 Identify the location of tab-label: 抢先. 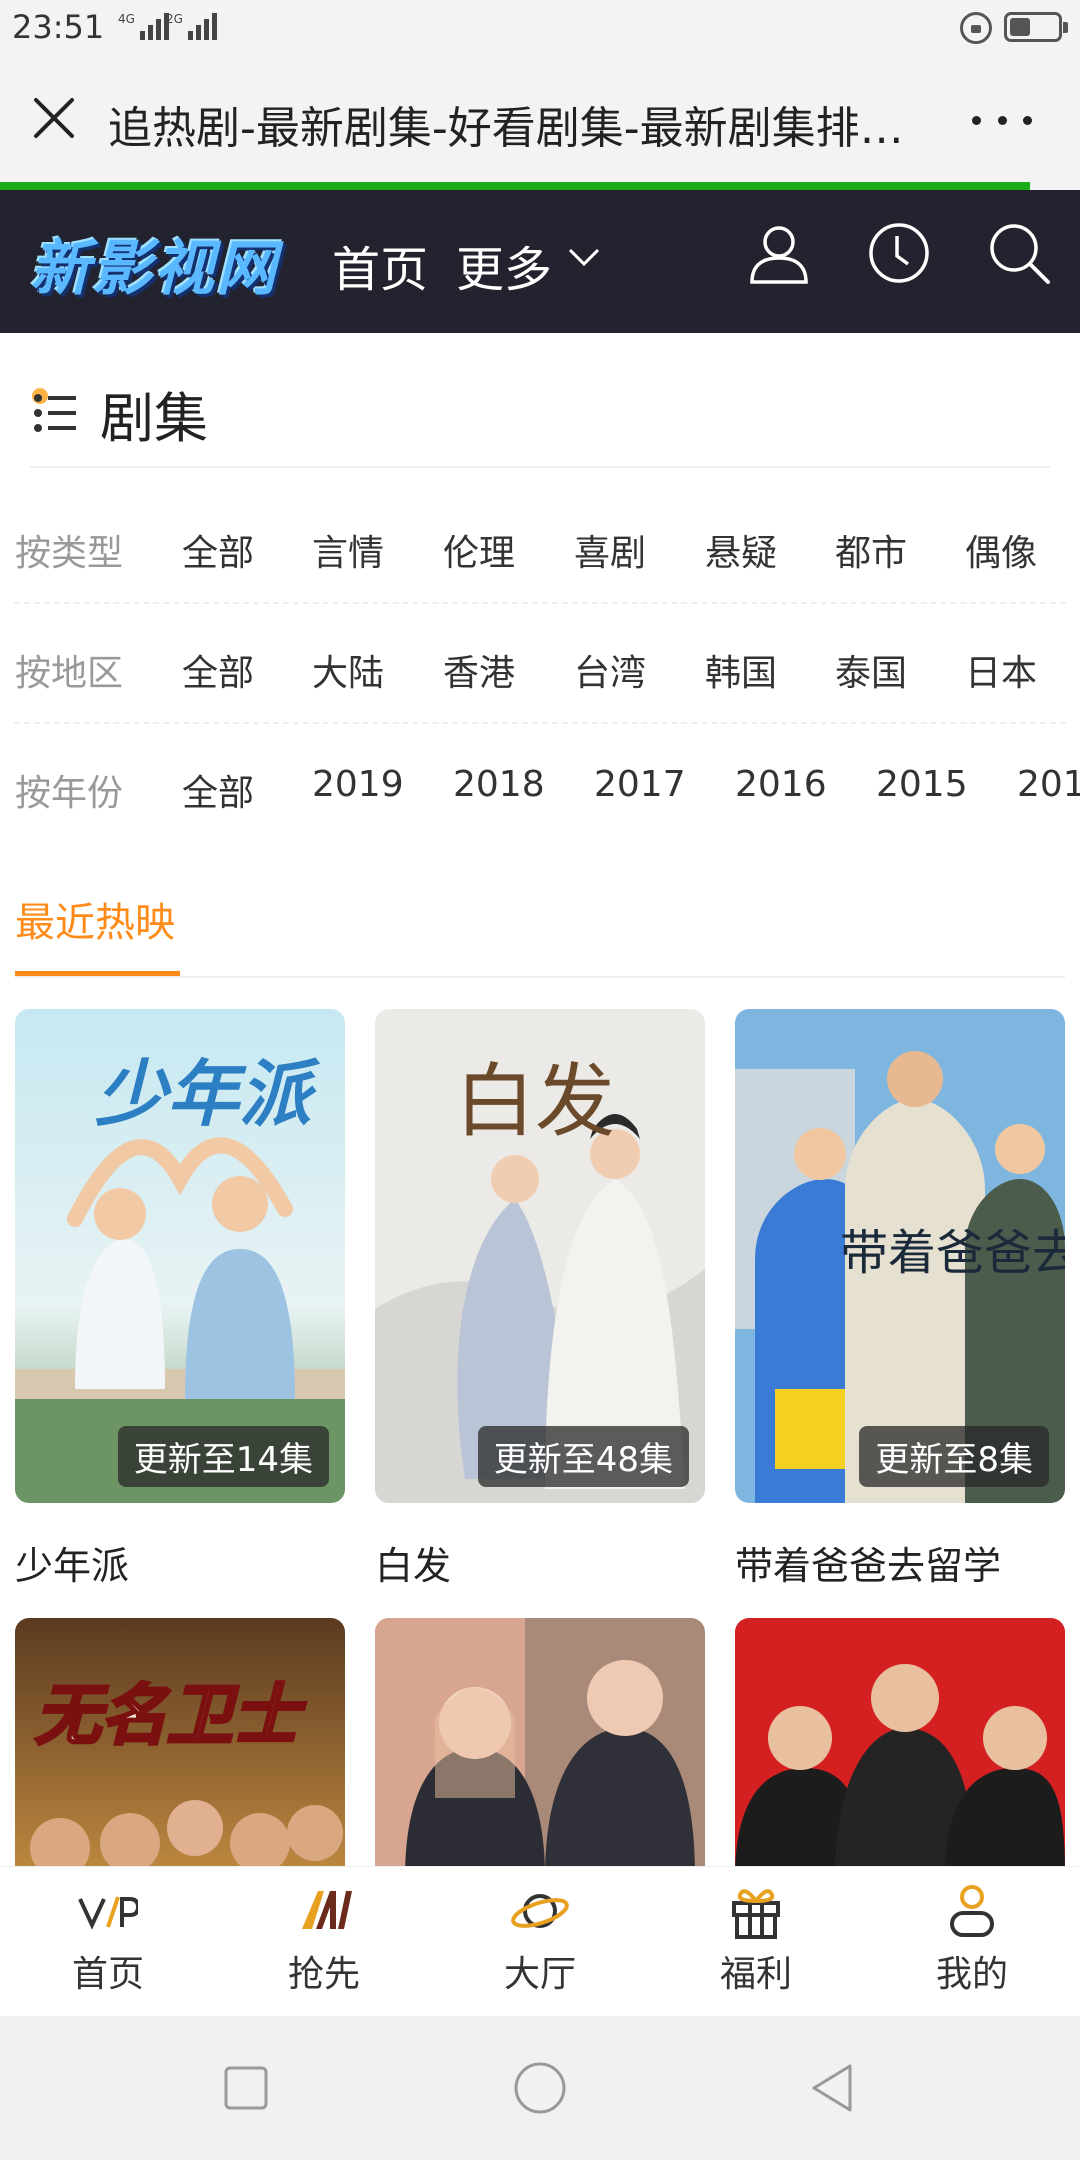
(323, 1974).